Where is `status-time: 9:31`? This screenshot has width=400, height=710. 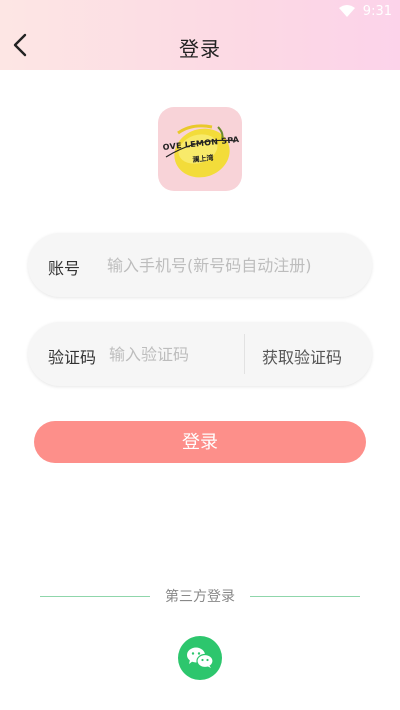
status-time: 9:31 is located at coordinates (377, 11).